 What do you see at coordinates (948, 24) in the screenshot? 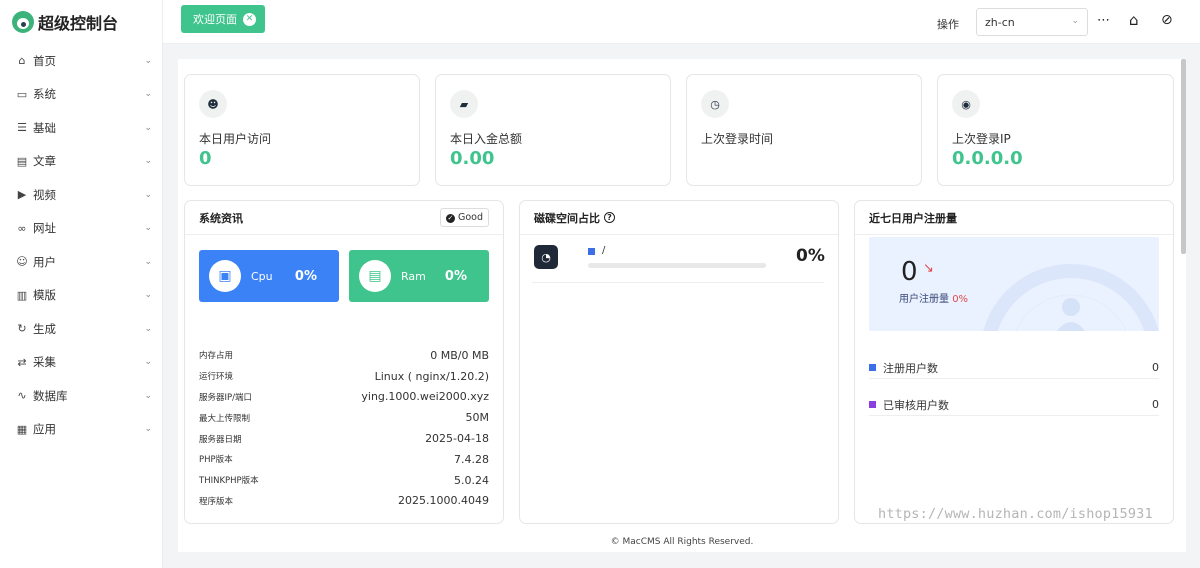
I see `operate-label: 操作` at bounding box center [948, 24].